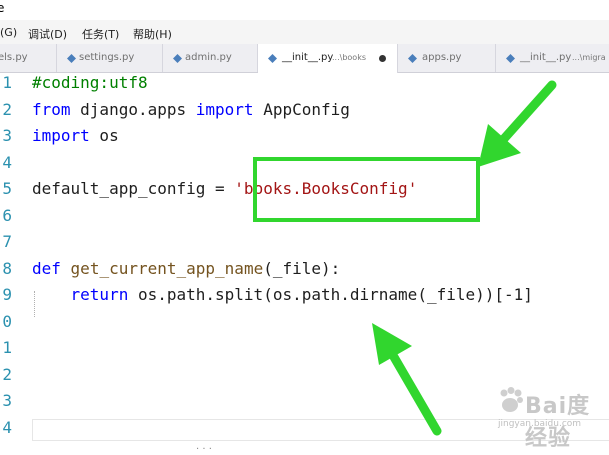 The image size is (609, 455). I want to click on arrow-bottom, so click(407, 379).